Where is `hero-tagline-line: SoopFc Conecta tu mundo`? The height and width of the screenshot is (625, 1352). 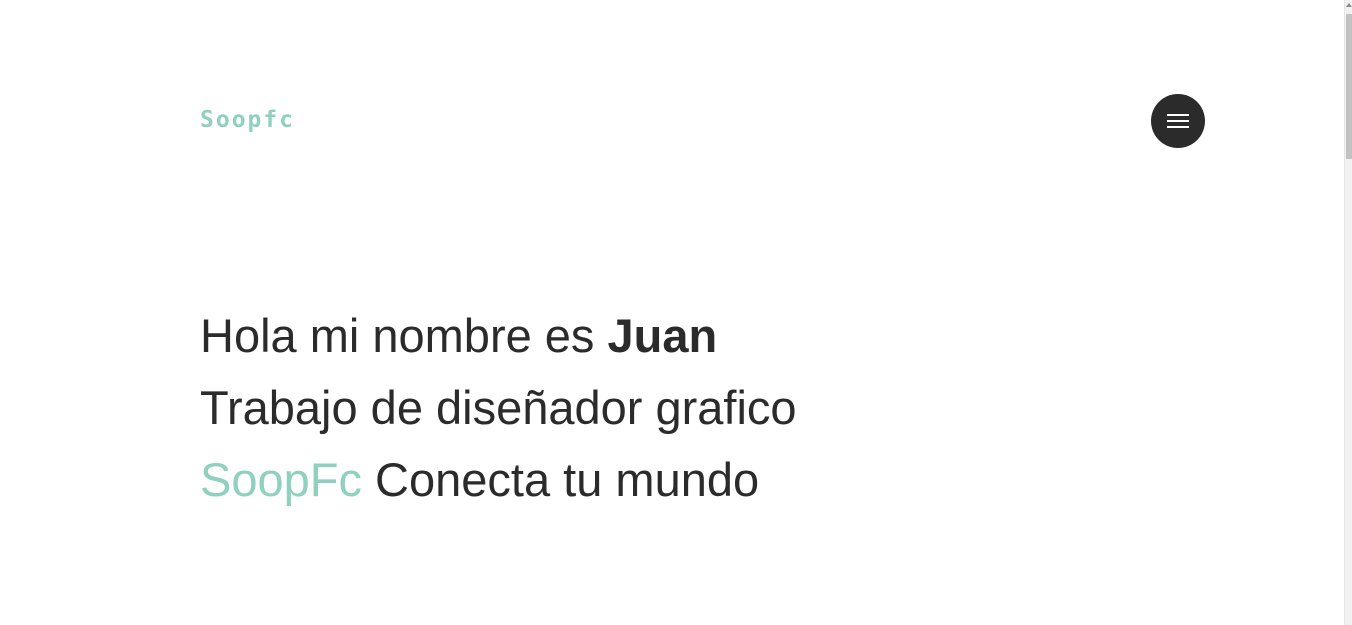
hero-tagline-line: SoopFc Conecta tu mundo is located at coordinates (498, 480).